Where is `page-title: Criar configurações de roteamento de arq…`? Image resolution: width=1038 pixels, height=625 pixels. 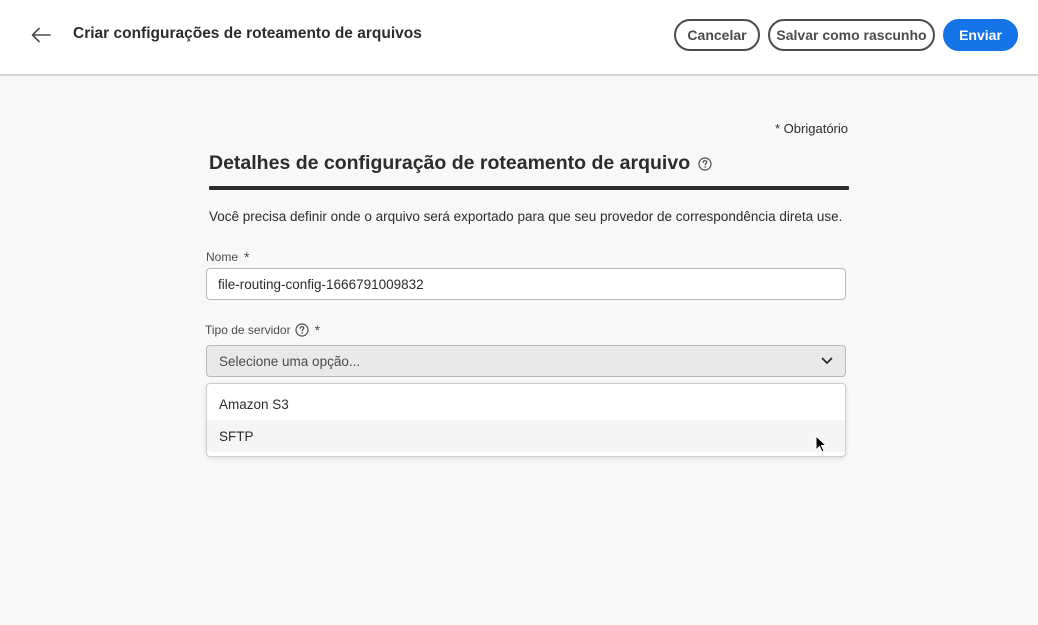 page-title: Criar configurações de roteamento de arq… is located at coordinates (247, 33).